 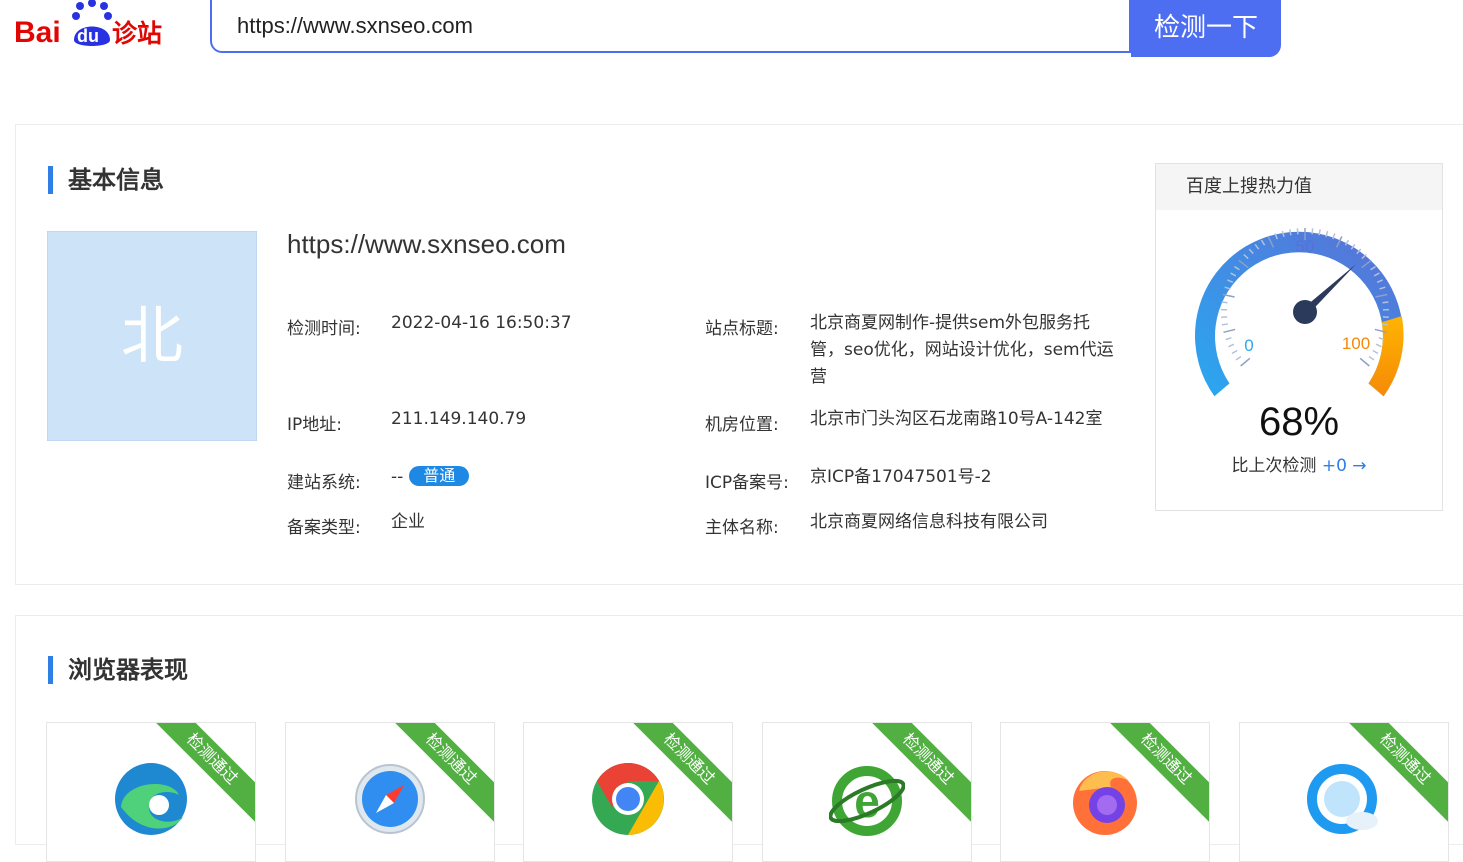 I want to click on owner-value: 北京商夏网络信息科技有限公司, so click(x=929, y=522).